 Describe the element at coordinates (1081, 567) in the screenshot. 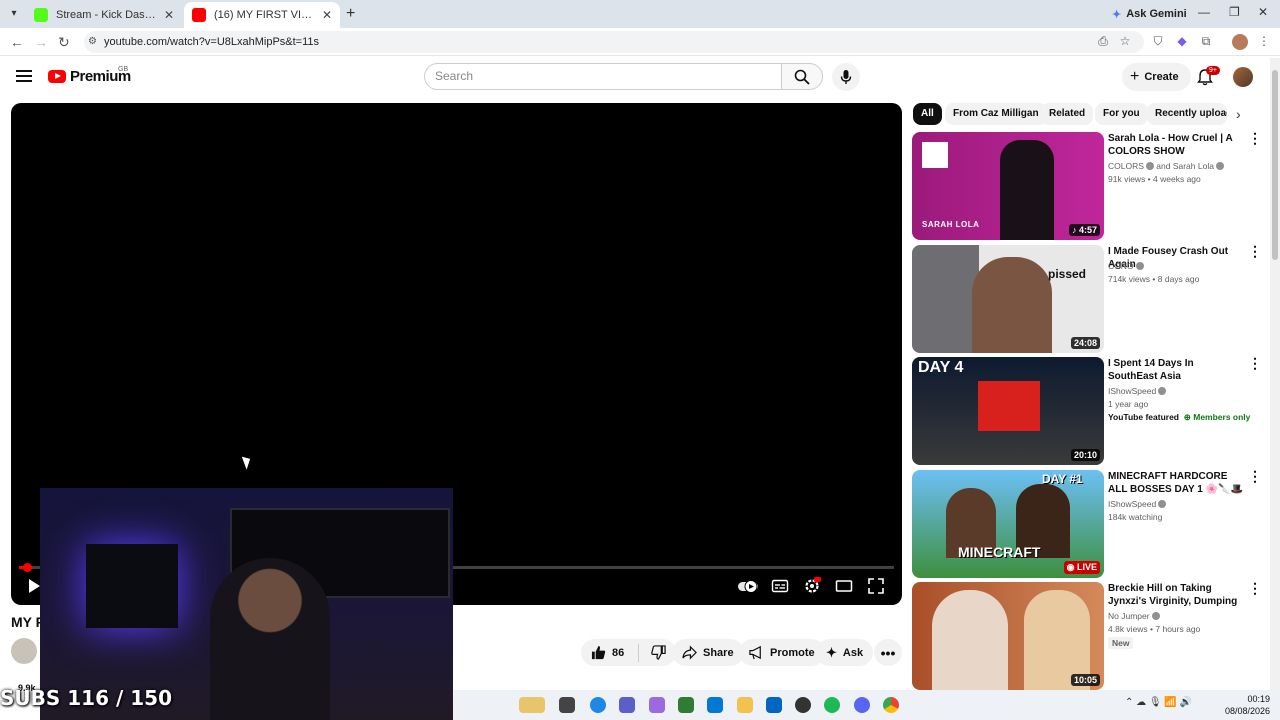

I see `live-badge: ◉ LIVE` at that location.